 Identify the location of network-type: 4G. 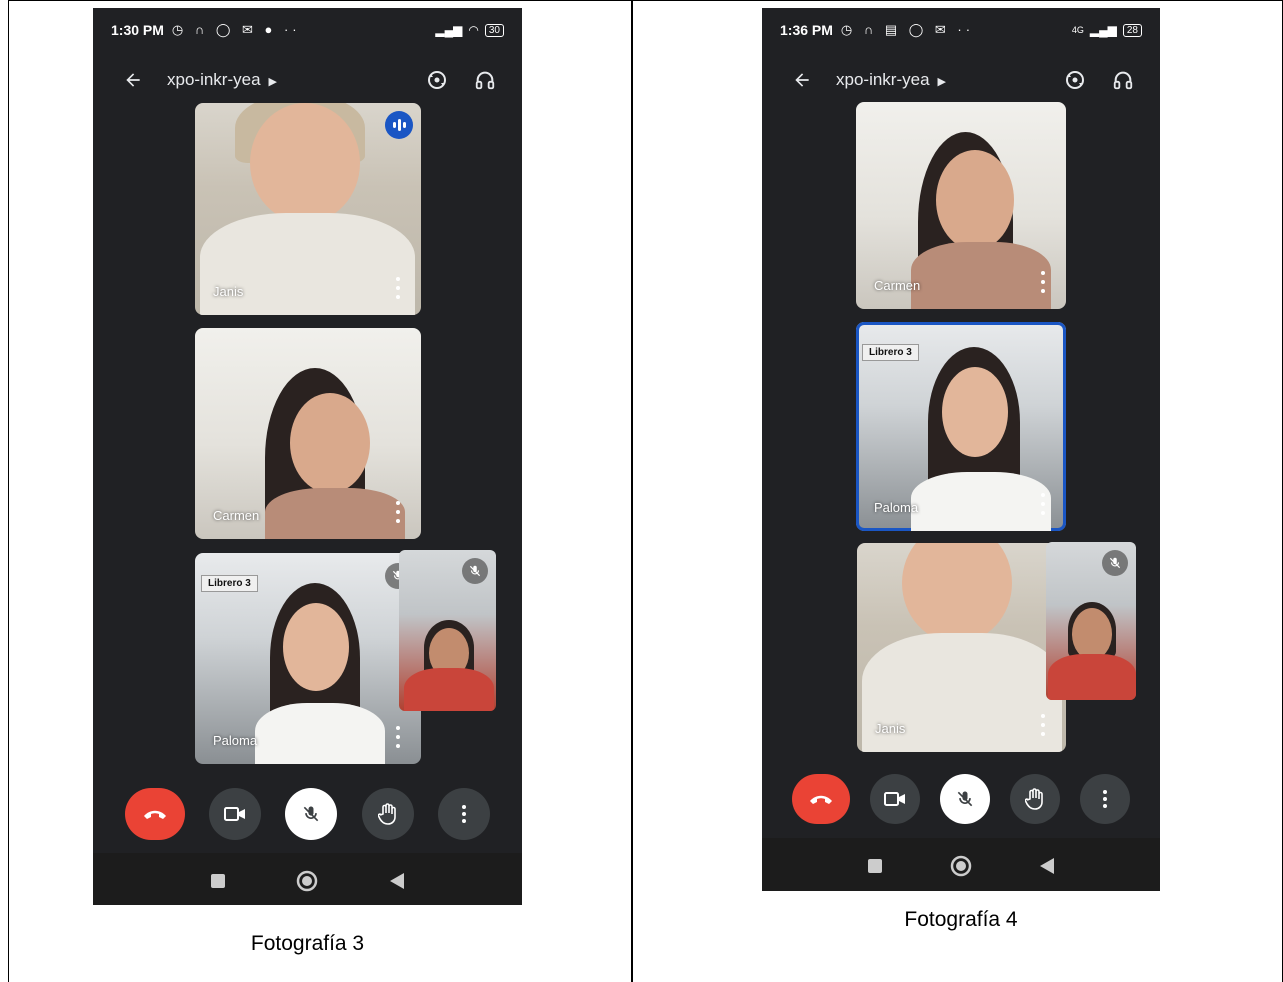
(1077, 30).